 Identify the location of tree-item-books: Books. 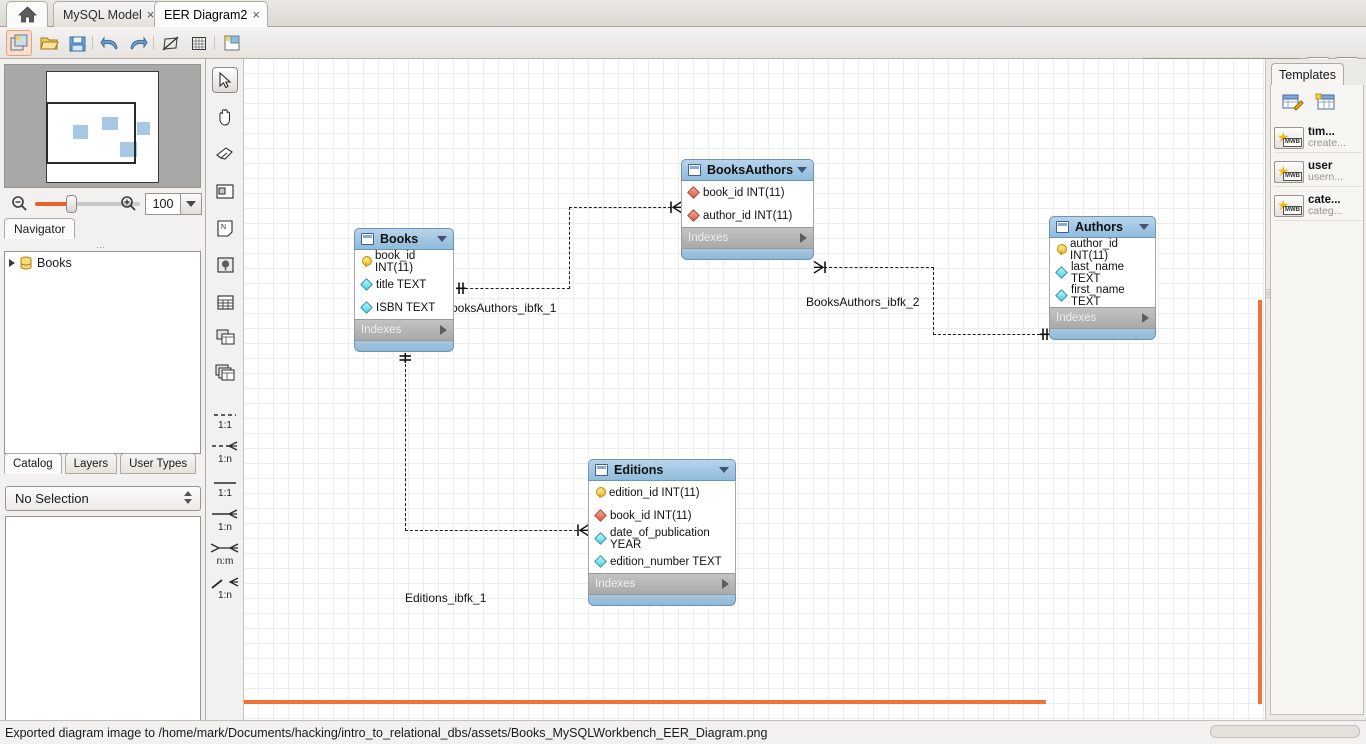
(40, 263).